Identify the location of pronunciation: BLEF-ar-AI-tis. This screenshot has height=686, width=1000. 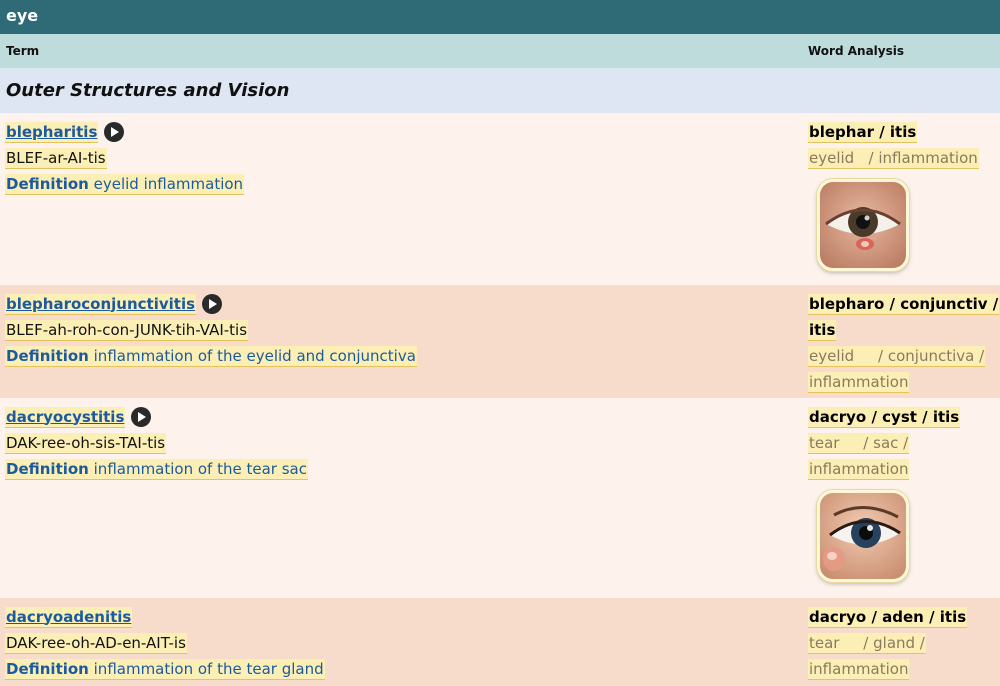
(56, 158).